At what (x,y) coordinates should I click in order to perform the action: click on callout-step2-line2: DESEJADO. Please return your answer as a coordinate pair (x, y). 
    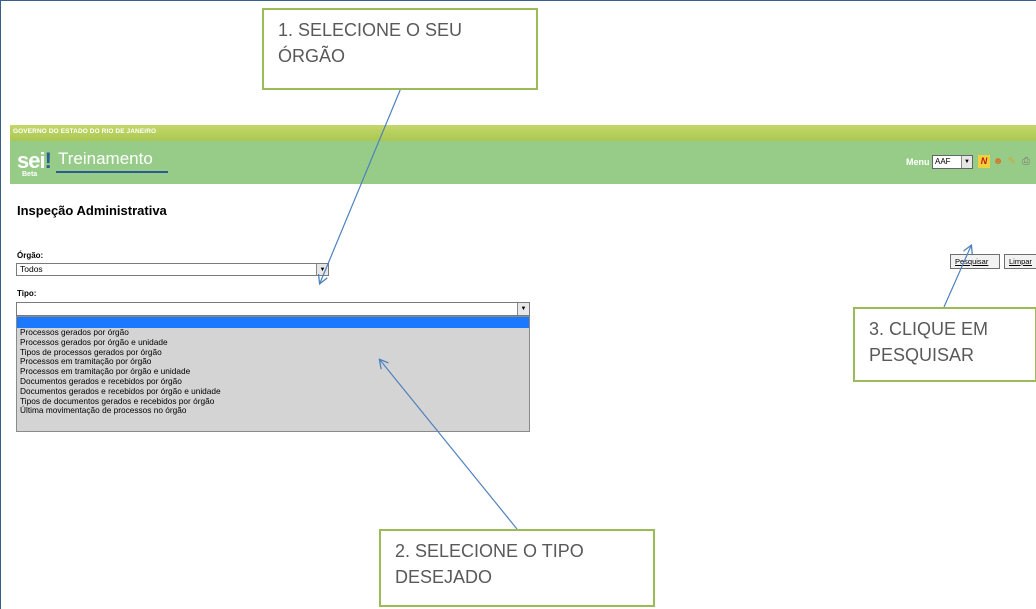
    Looking at the image, I should click on (444, 577).